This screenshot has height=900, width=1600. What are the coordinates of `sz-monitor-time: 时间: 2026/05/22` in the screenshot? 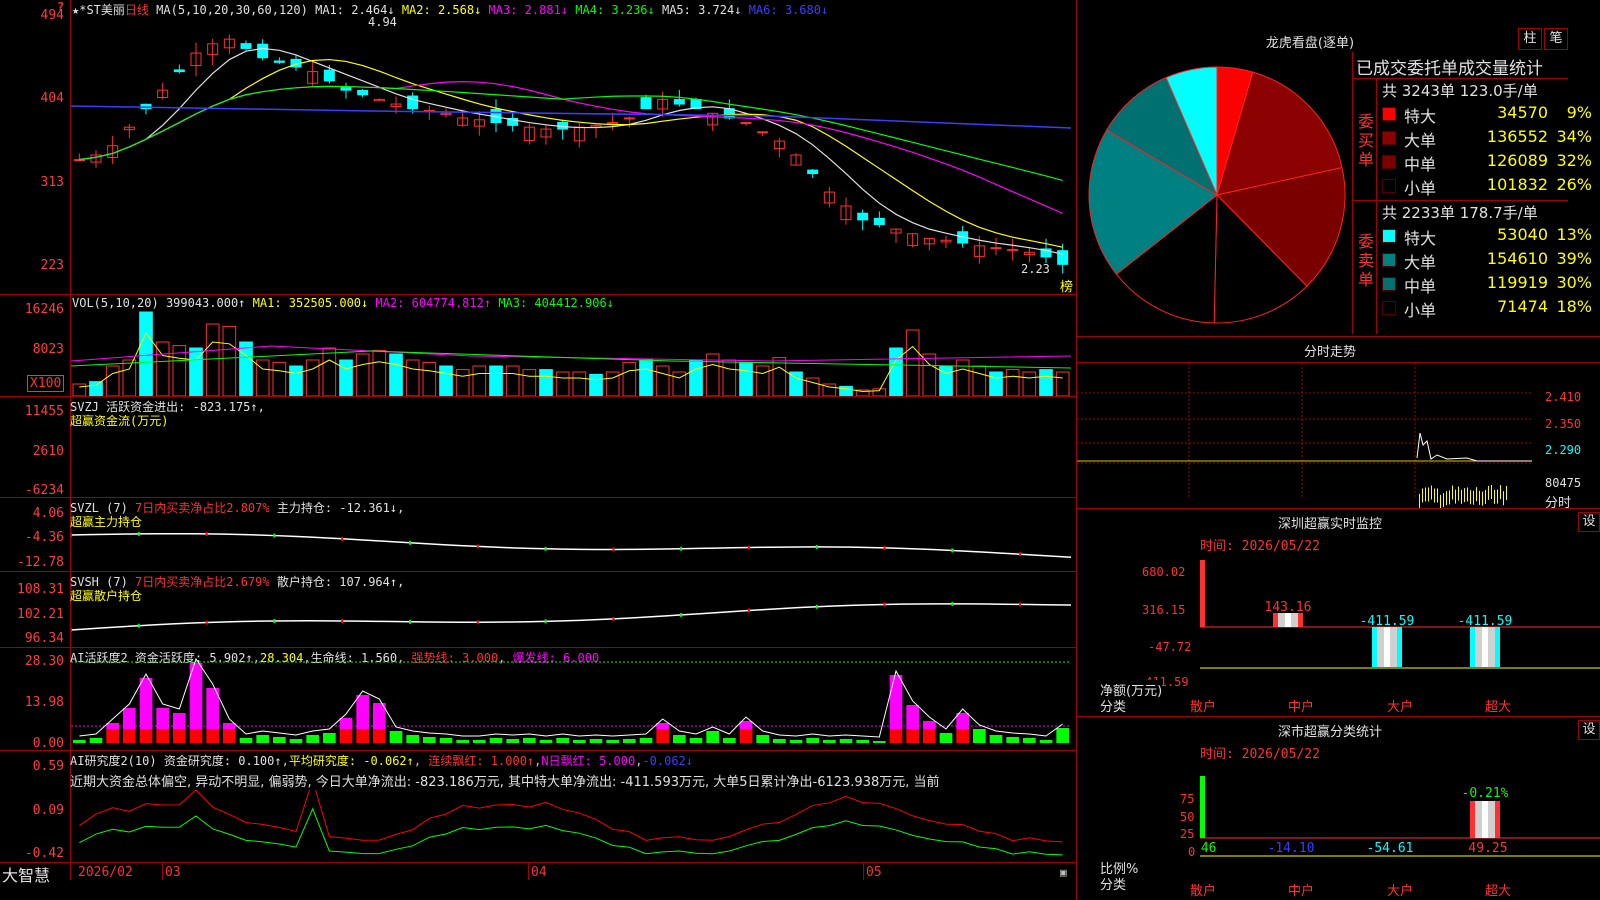 It's located at (1260, 546).